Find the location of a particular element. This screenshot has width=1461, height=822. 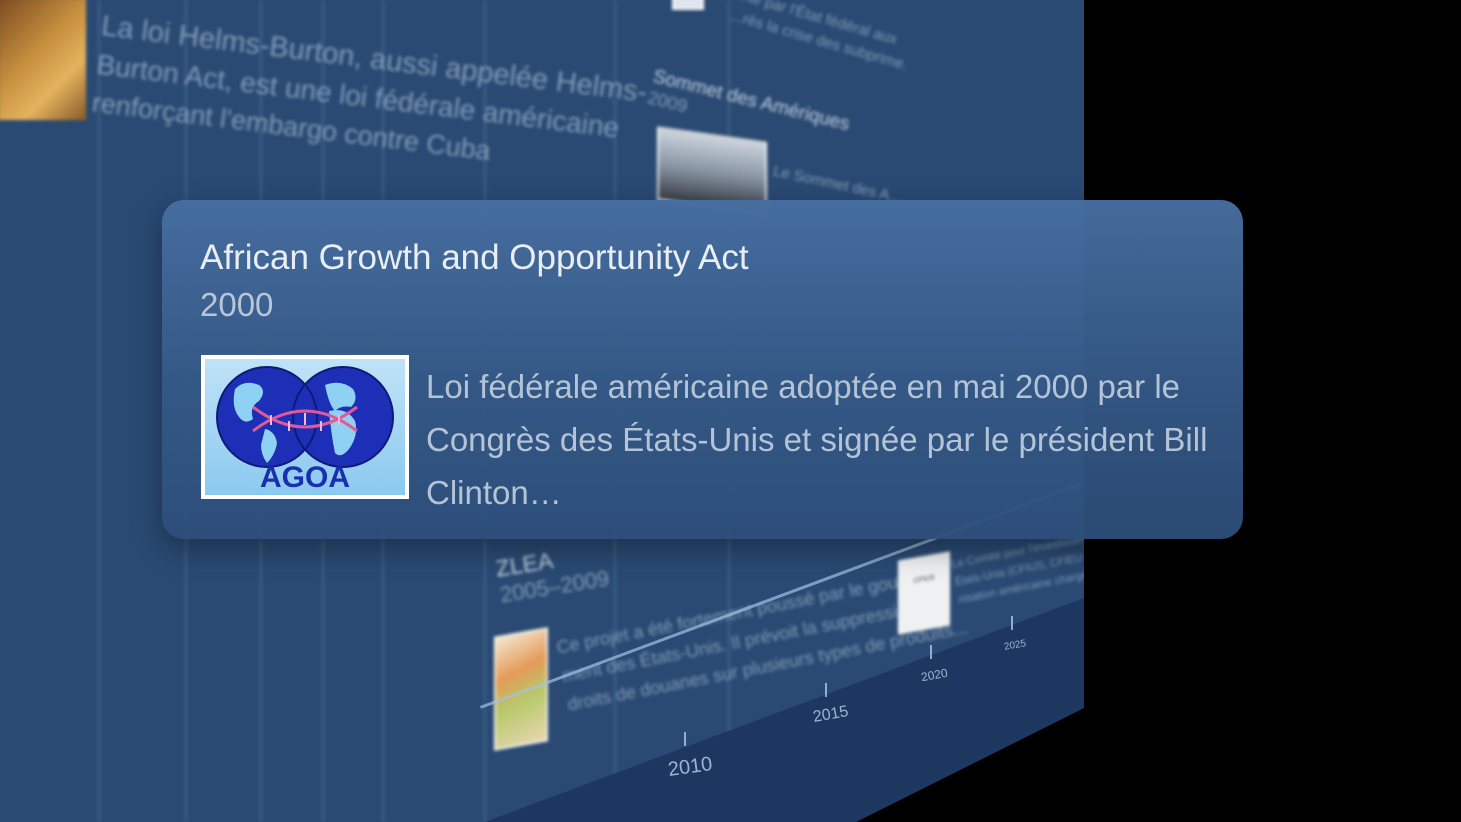

event-year: 2000 is located at coordinates (237, 304).